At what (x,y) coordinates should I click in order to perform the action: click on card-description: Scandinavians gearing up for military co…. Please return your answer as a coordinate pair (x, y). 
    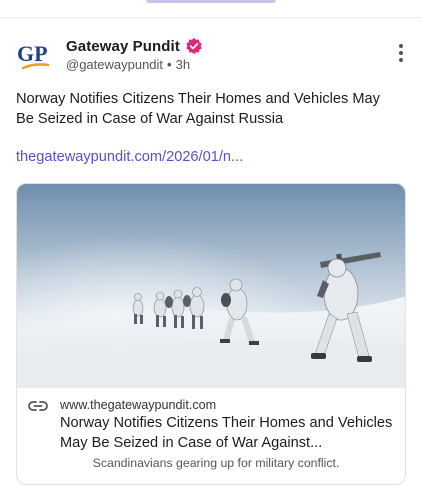
    Looking at the image, I should click on (216, 463).